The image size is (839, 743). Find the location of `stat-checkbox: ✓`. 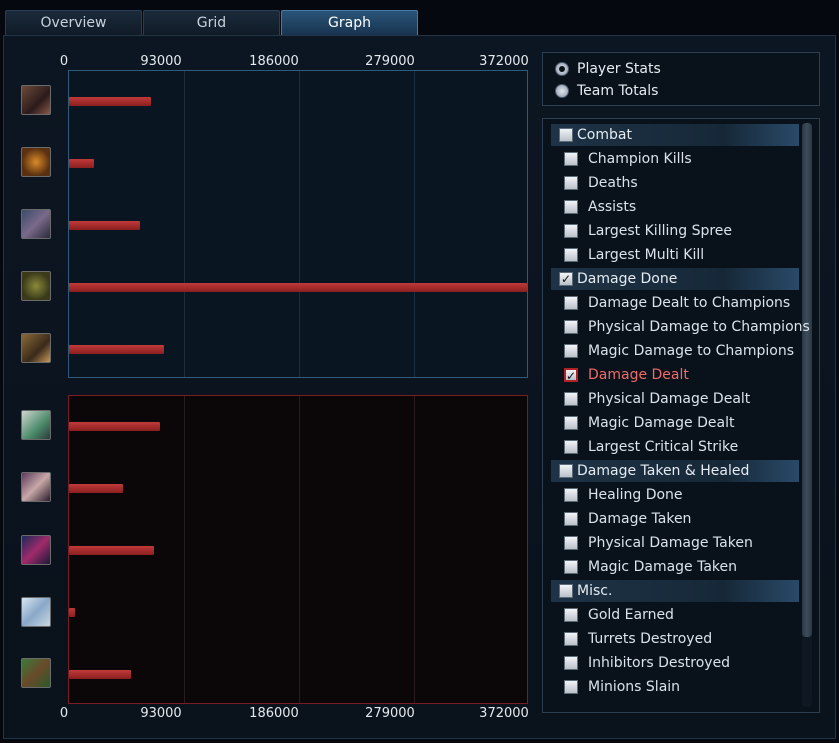

stat-checkbox: ✓ is located at coordinates (571, 375).